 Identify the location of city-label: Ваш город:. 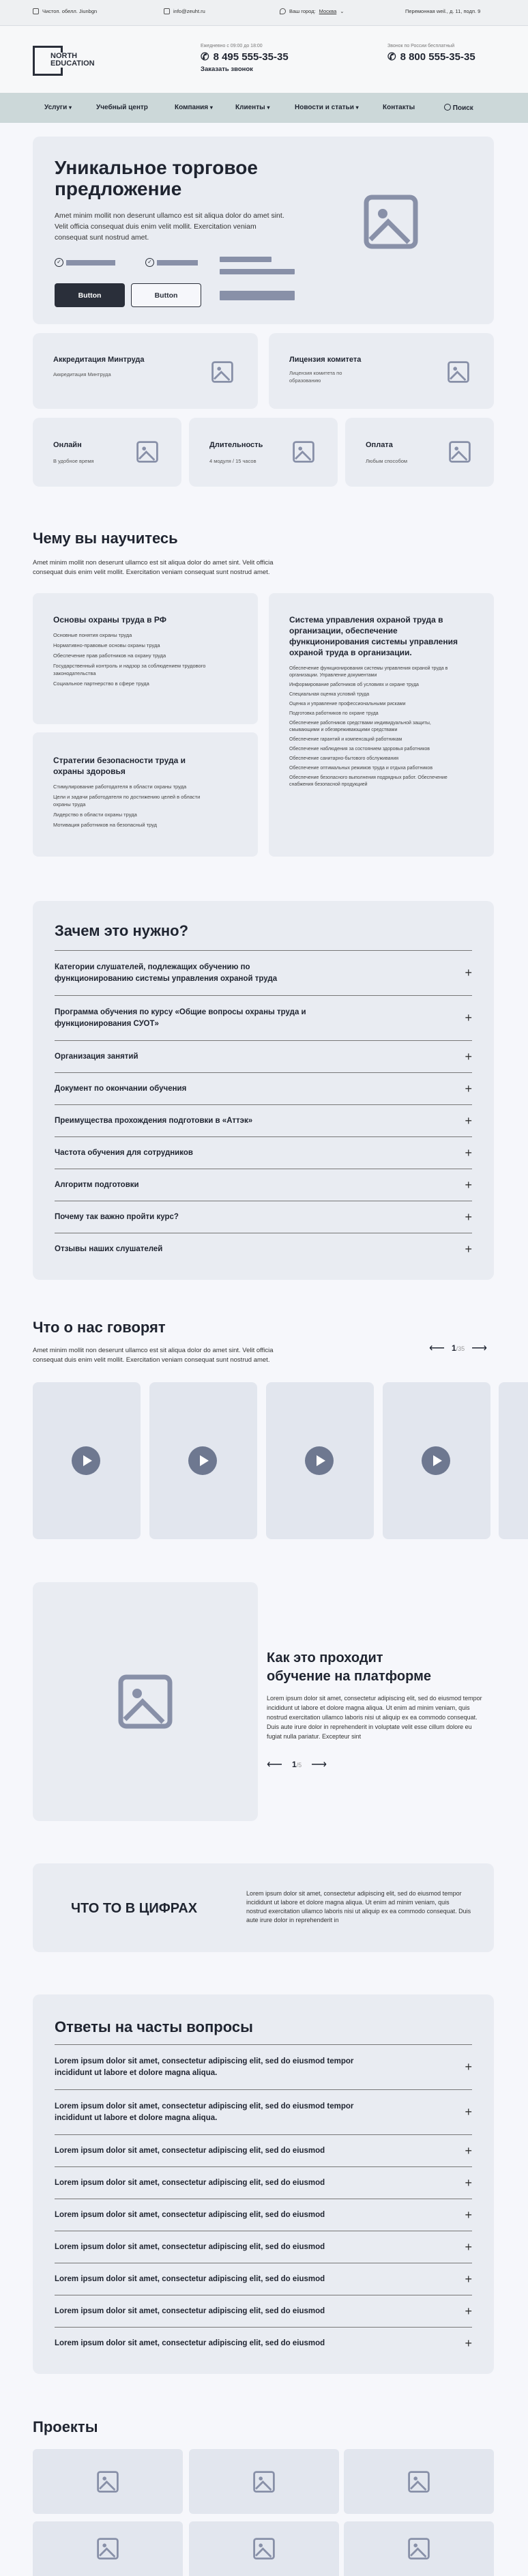
(302, 11).